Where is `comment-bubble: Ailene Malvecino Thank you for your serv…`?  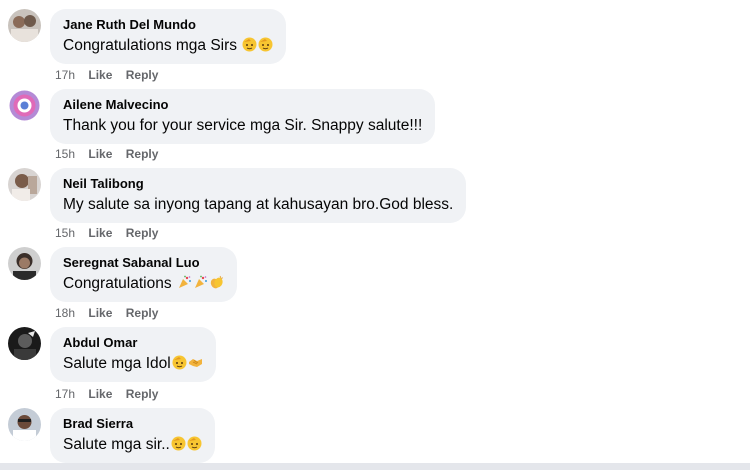
comment-bubble: Ailene Malvecino Thank you for your serv… is located at coordinates (243, 116).